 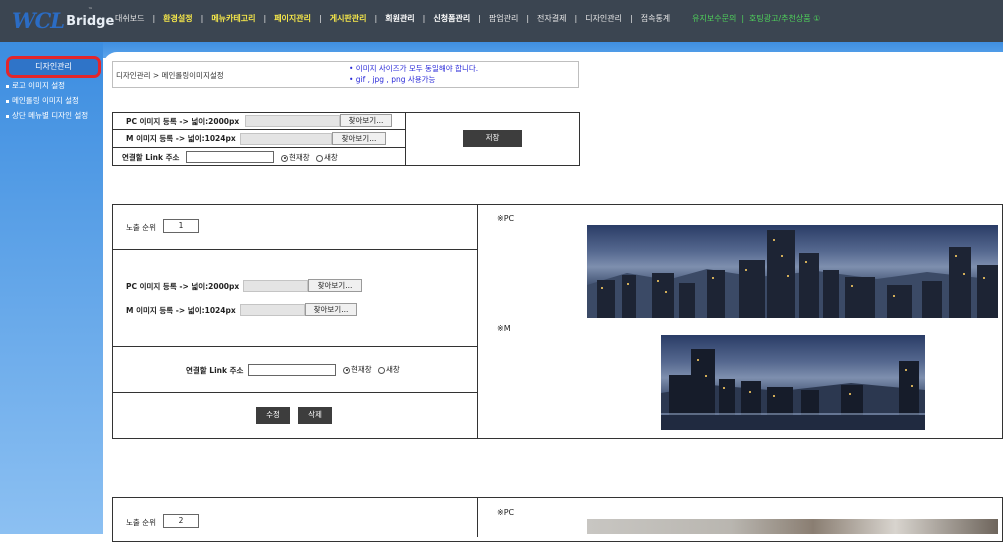 I want to click on m-image-caption: ※M, so click(x=504, y=328).